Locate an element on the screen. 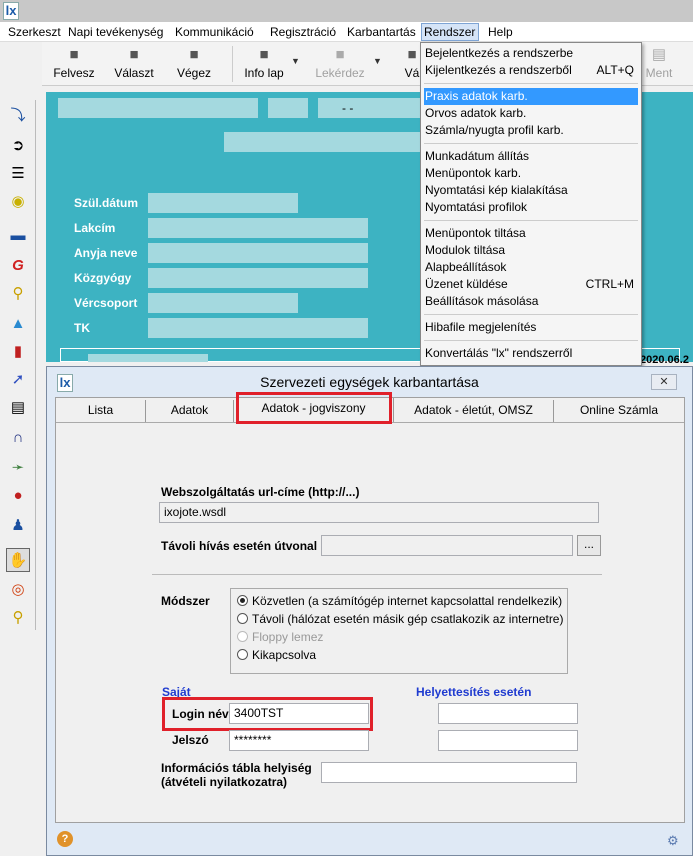  menu-szerkeszt: Szerkeszt is located at coordinates (34, 32).